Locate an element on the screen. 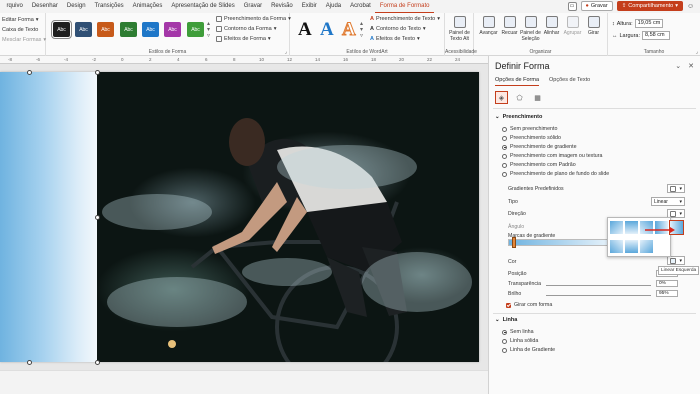  wordart-style-blue: A is located at coordinates (327, 30).